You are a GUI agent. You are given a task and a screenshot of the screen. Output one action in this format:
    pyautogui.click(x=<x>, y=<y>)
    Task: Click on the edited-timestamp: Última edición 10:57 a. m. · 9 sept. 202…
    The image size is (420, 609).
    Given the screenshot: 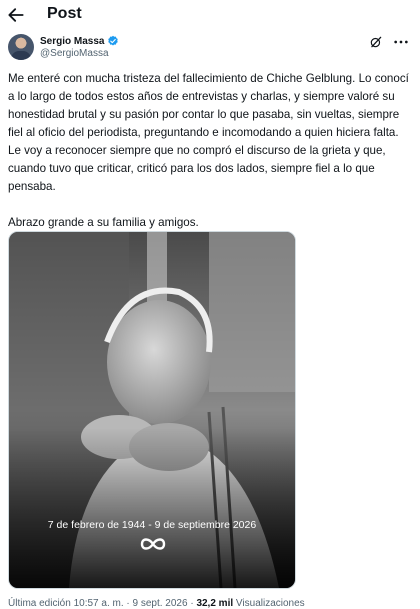 What is the action you would take?
    pyautogui.click(x=102, y=603)
    